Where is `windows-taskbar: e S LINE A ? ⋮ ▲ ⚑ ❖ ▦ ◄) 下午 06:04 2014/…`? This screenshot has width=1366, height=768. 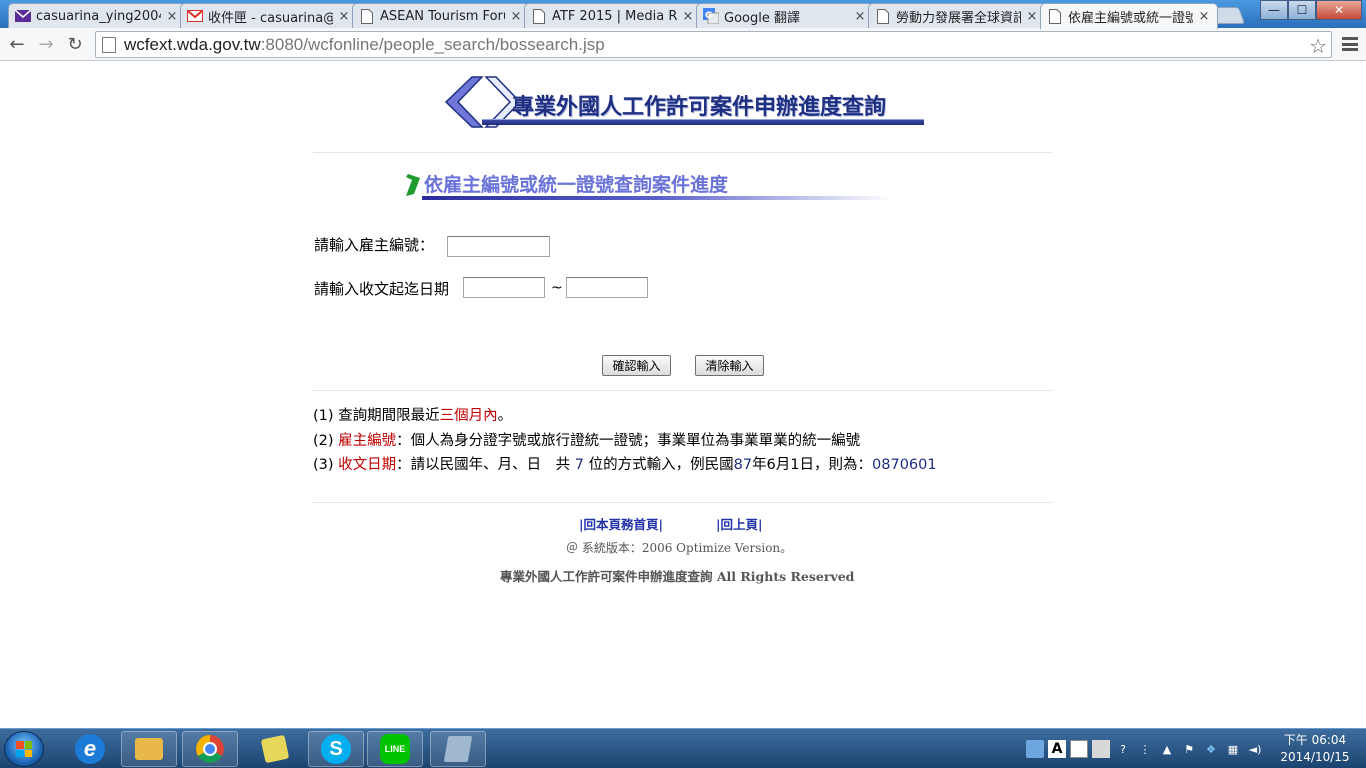
windows-taskbar: e S LINE A ? ⋮ ▲ ⚑ ❖ ▦ ◄) 下午 06:04 2014/… is located at coordinates (683, 748).